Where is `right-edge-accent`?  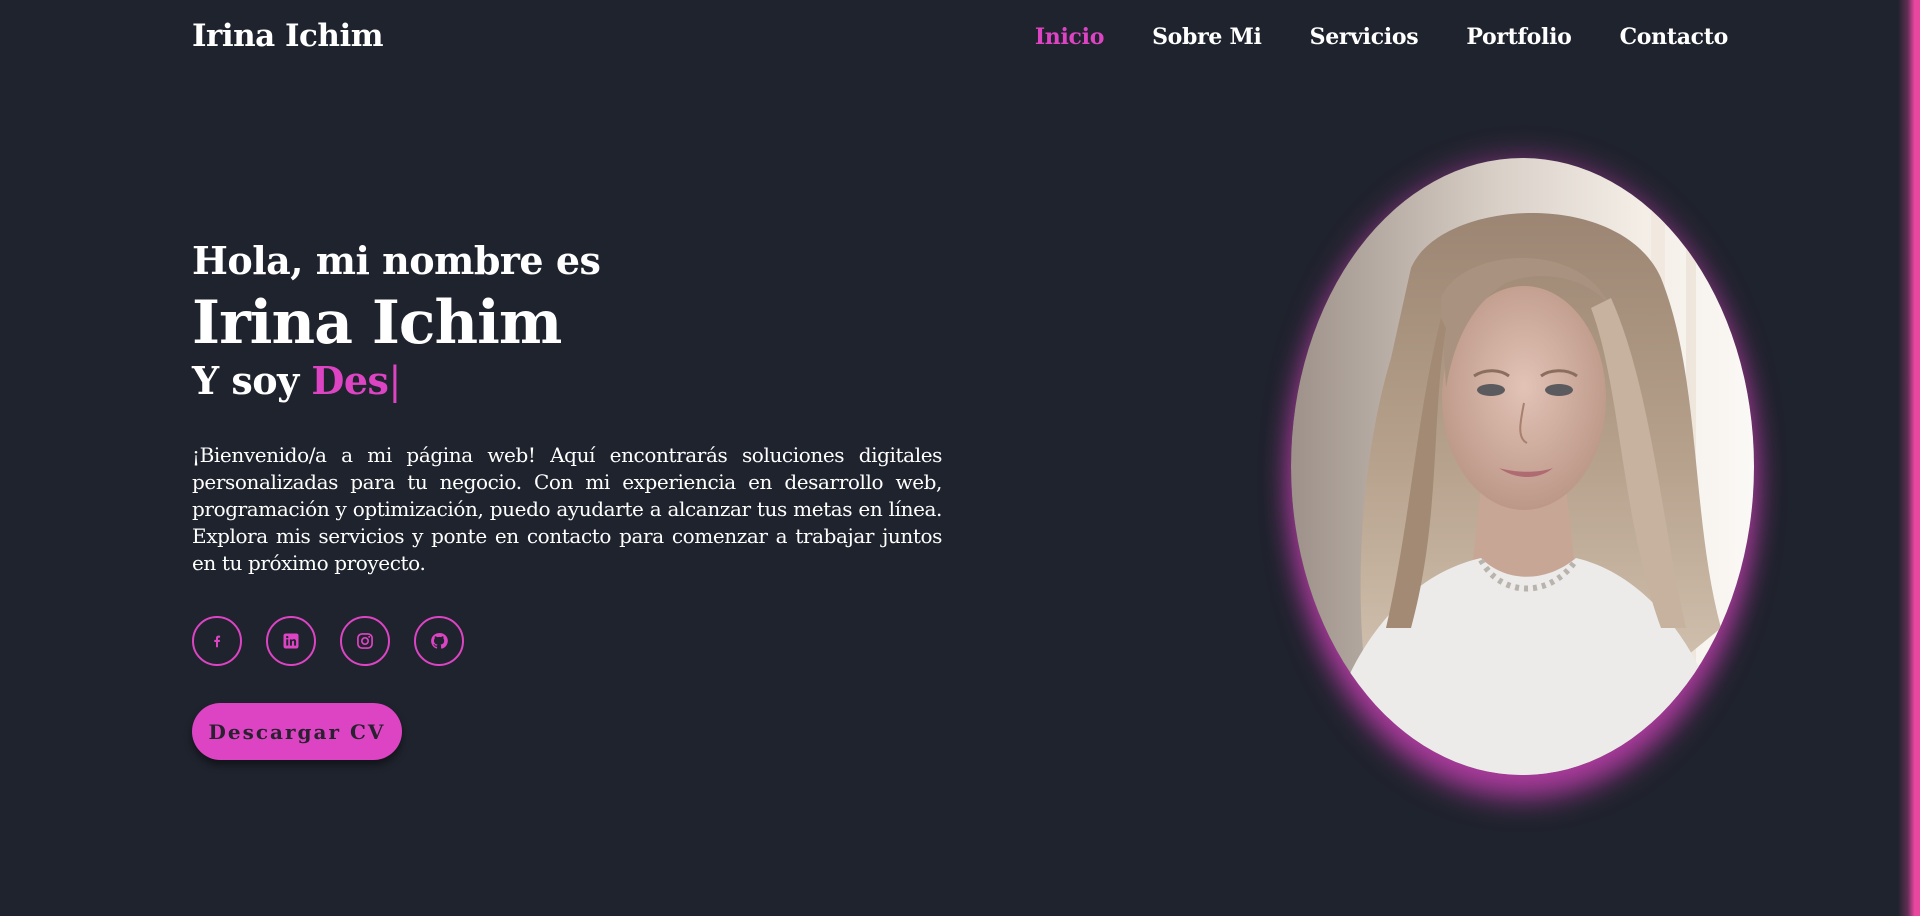
right-edge-accent is located at coordinates (1909, 458).